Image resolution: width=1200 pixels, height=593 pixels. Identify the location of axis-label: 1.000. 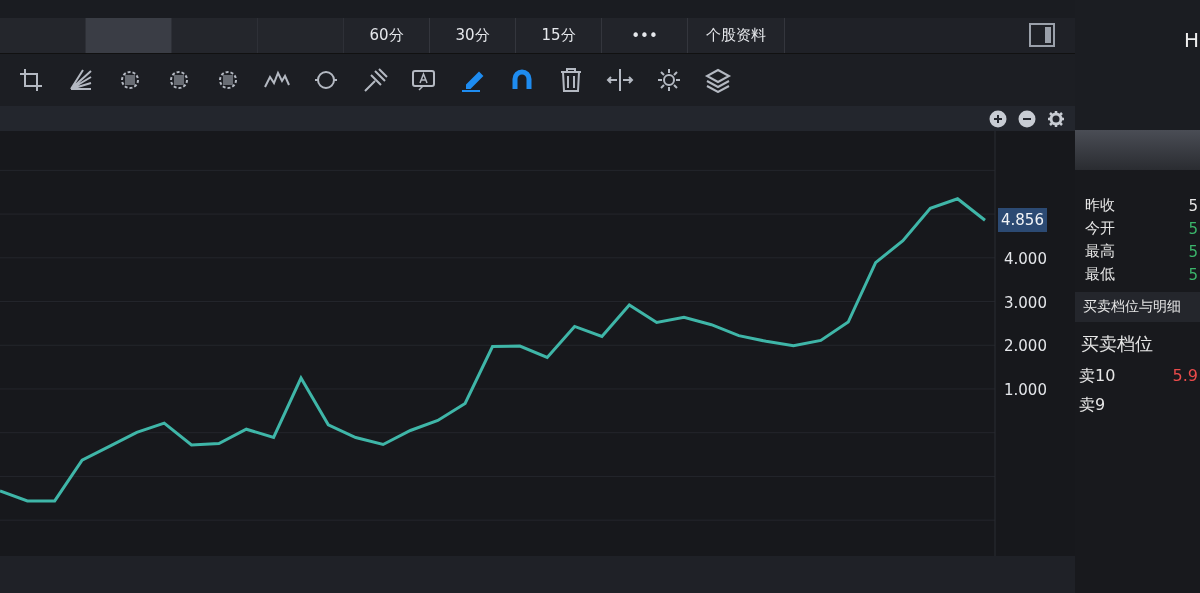
(1025, 389).